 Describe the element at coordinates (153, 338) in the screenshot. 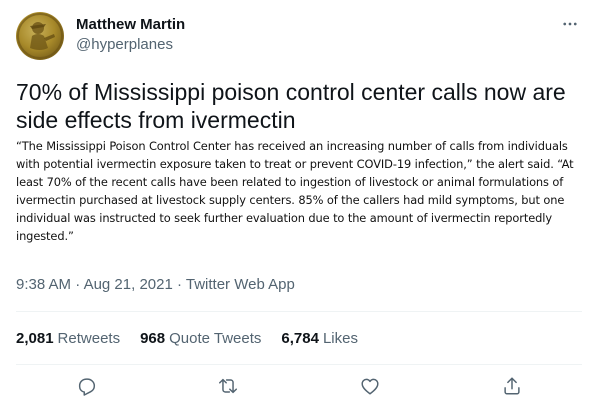

I see `quote-tweets-count: 968` at that location.